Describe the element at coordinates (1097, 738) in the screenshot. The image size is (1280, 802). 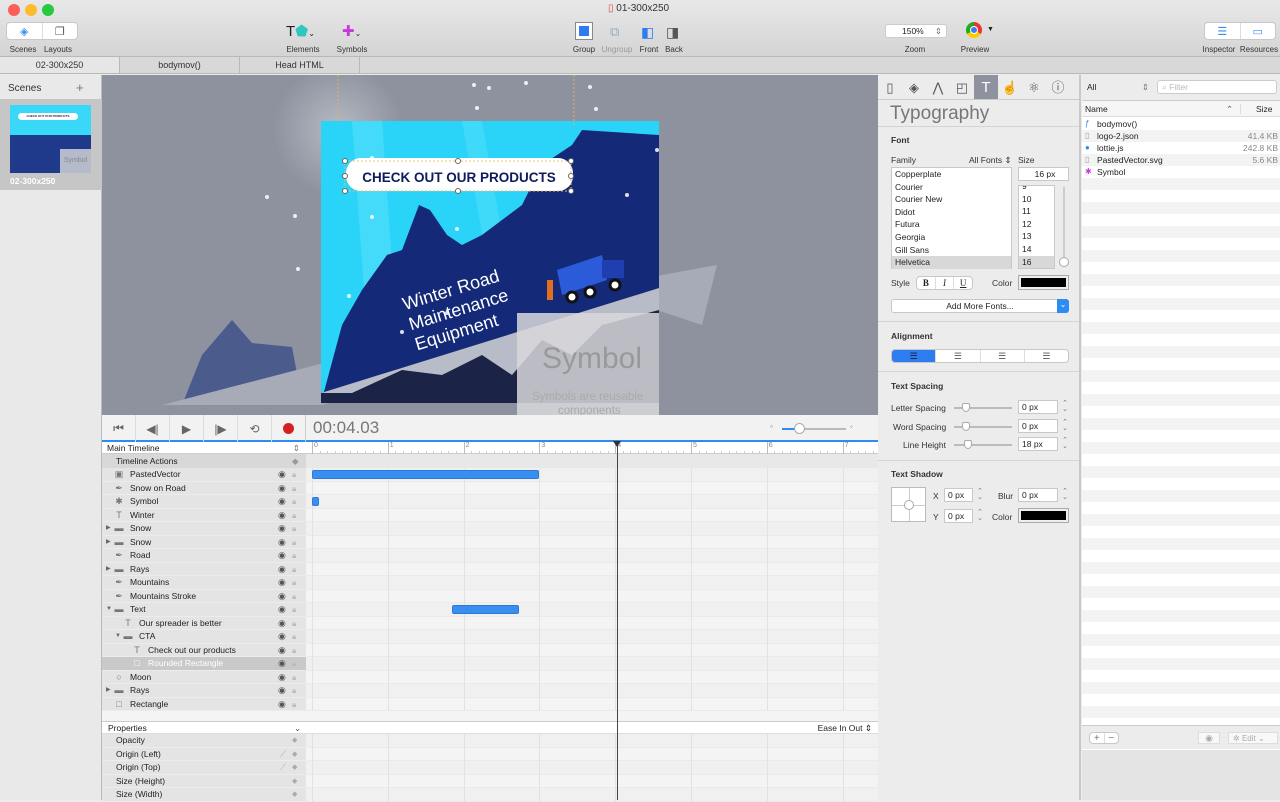
I see `add-resource-button: +` at that location.